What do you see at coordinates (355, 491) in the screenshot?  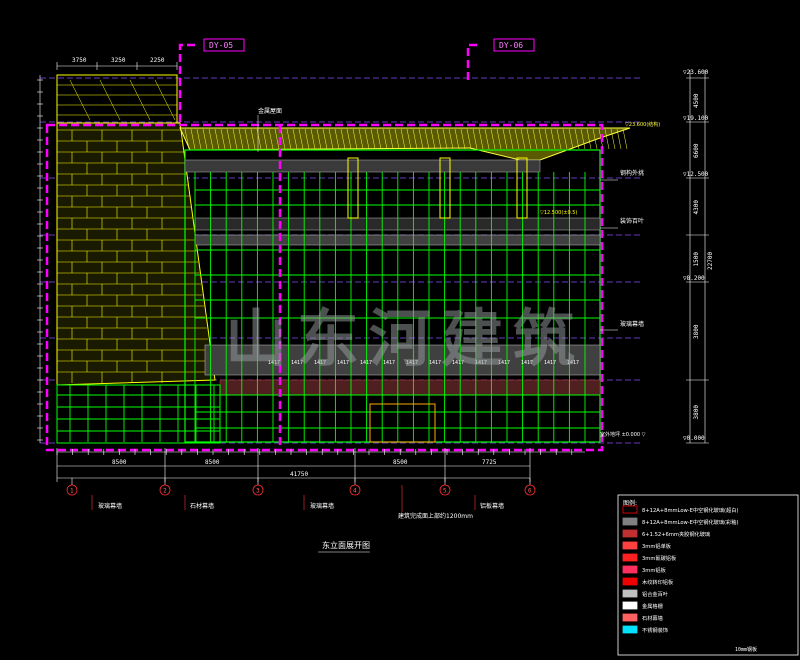 I see `axis-label: 4` at bounding box center [355, 491].